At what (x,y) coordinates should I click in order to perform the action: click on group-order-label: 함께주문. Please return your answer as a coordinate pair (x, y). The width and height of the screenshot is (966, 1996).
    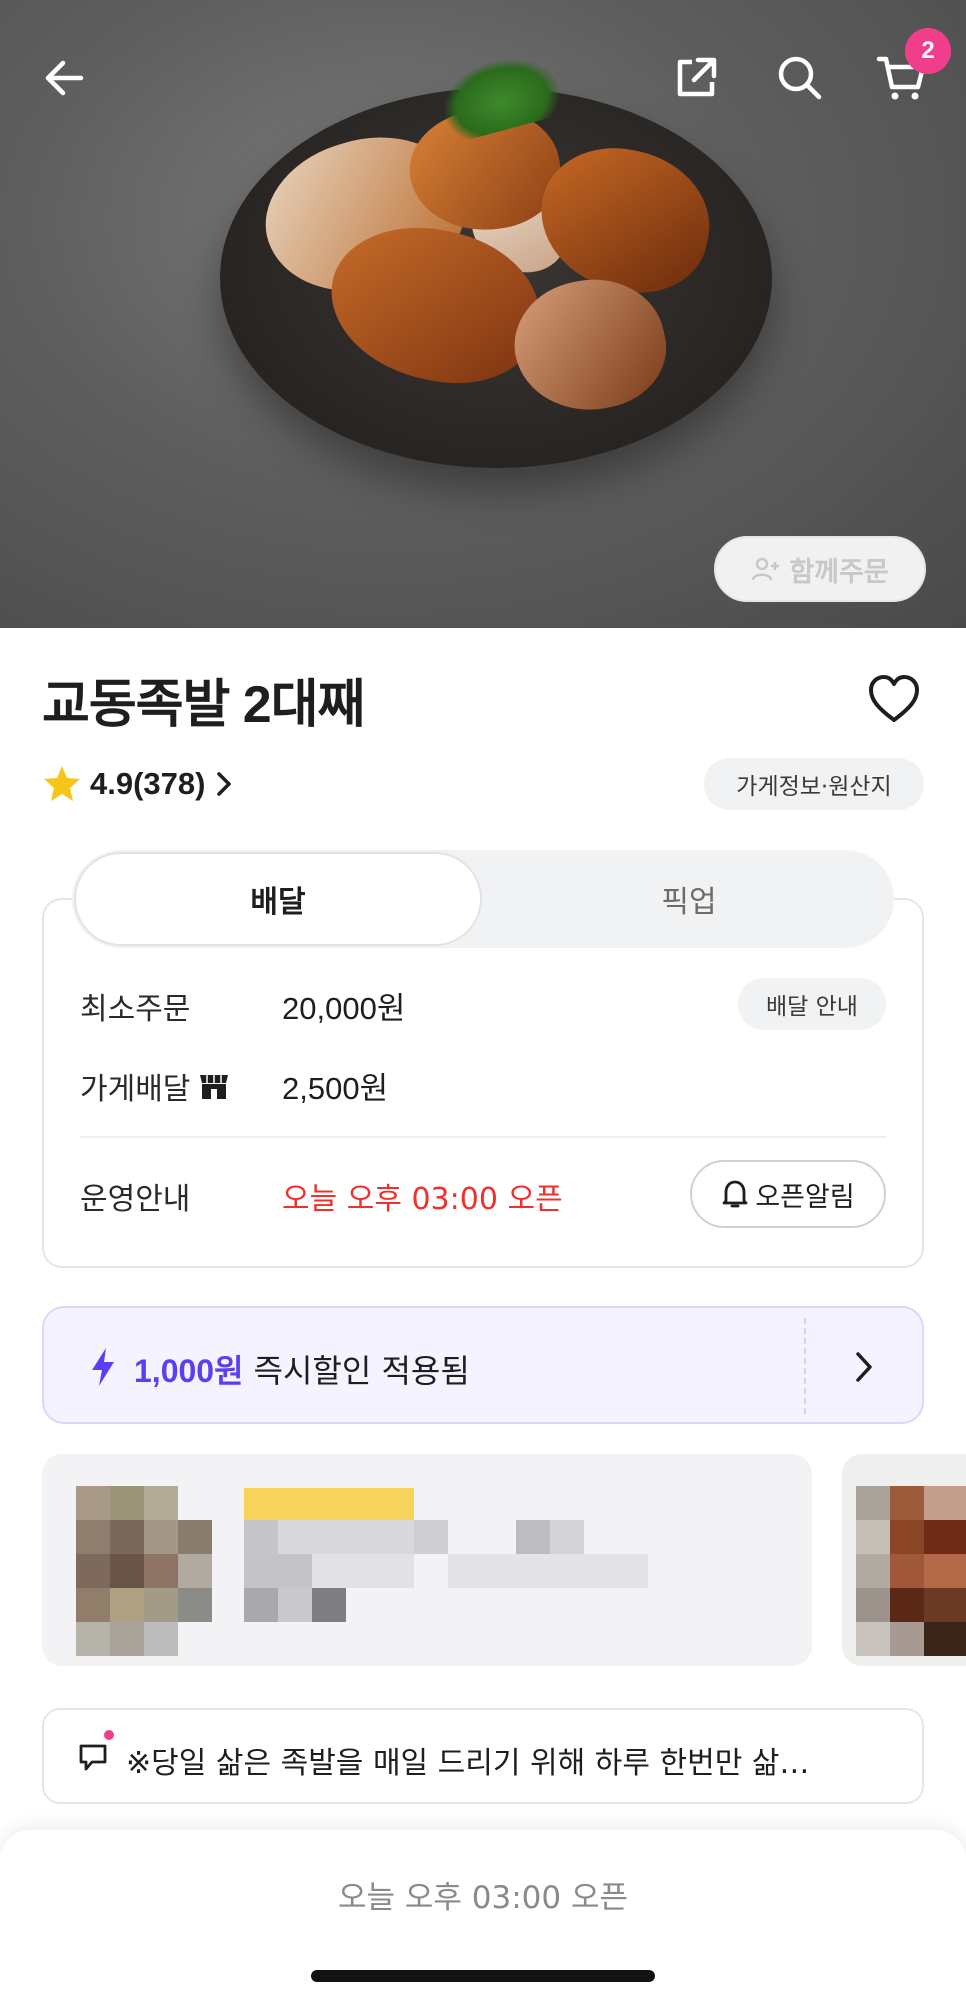
    Looking at the image, I should click on (839, 572).